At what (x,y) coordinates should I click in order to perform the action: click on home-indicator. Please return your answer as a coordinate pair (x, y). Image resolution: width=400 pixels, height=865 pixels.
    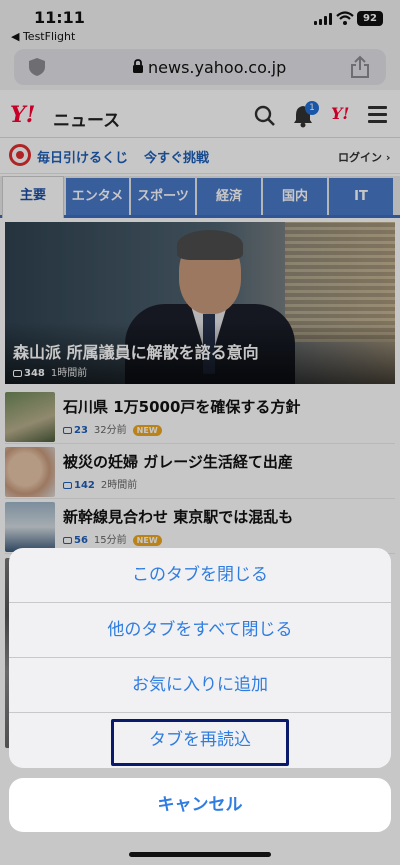
    Looking at the image, I should click on (200, 854).